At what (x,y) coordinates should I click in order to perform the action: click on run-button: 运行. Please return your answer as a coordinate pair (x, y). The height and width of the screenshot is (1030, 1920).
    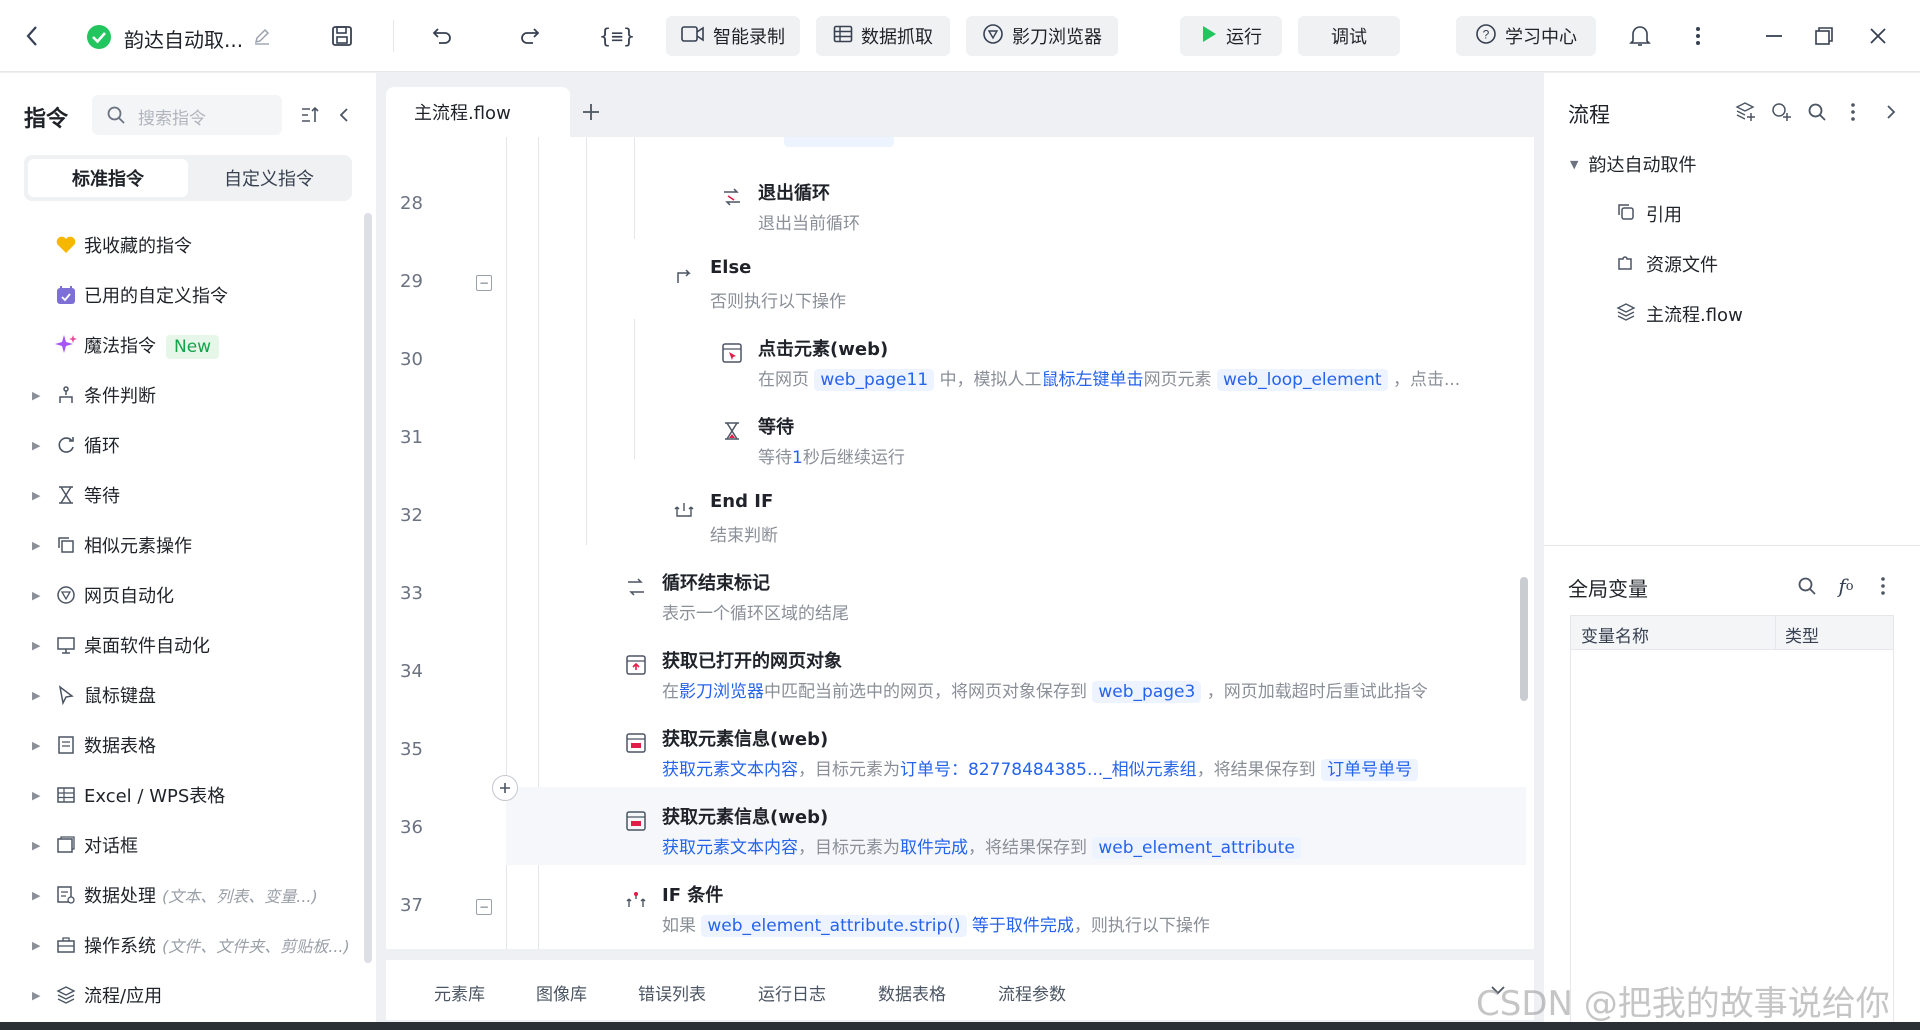
    Looking at the image, I should click on (1231, 36).